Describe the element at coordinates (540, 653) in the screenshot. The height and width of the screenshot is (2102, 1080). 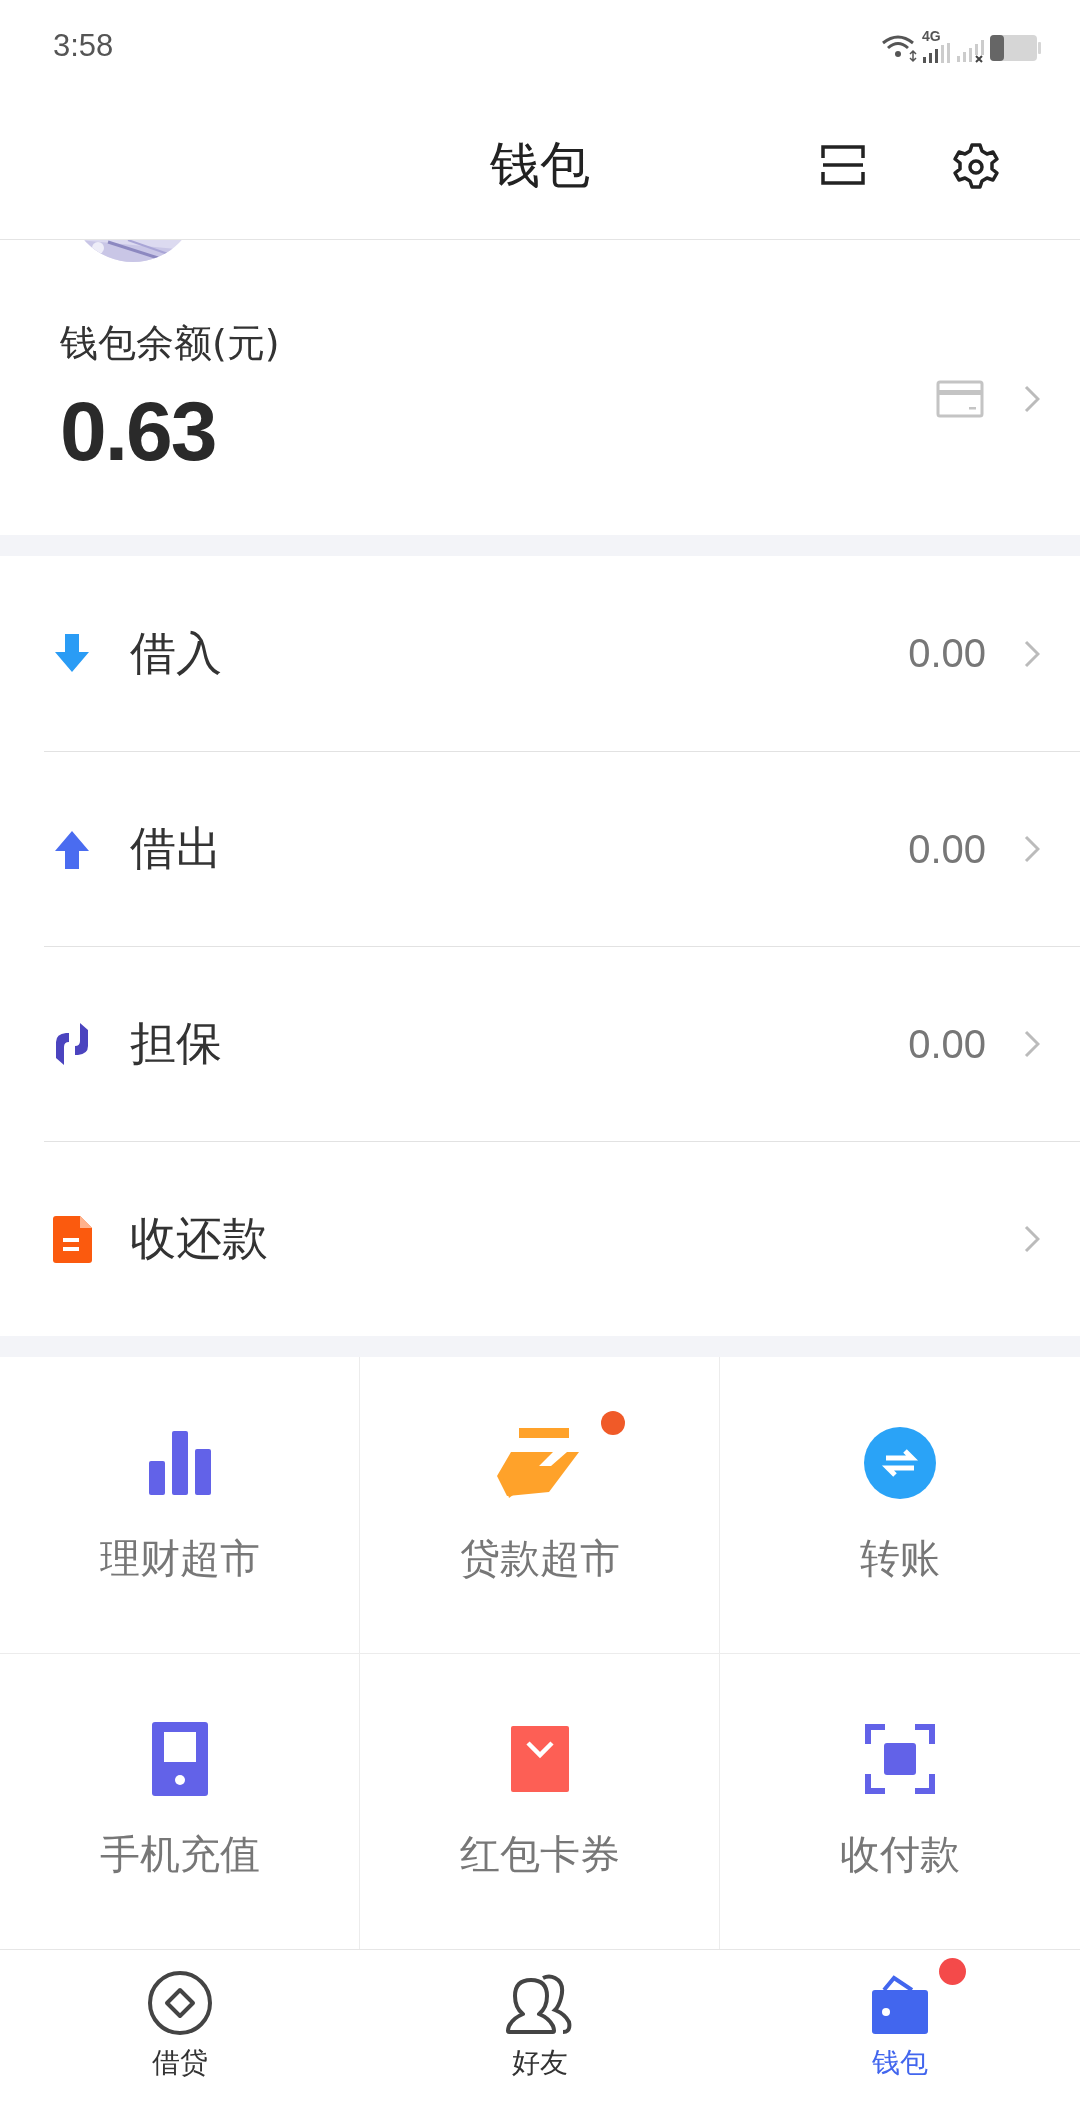
I see `list-item: 借入 0.00` at that location.